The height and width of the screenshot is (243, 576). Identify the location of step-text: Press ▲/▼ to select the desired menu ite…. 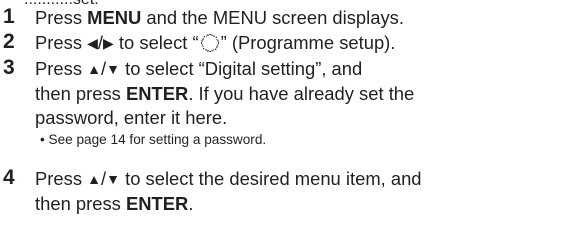
(228, 191).